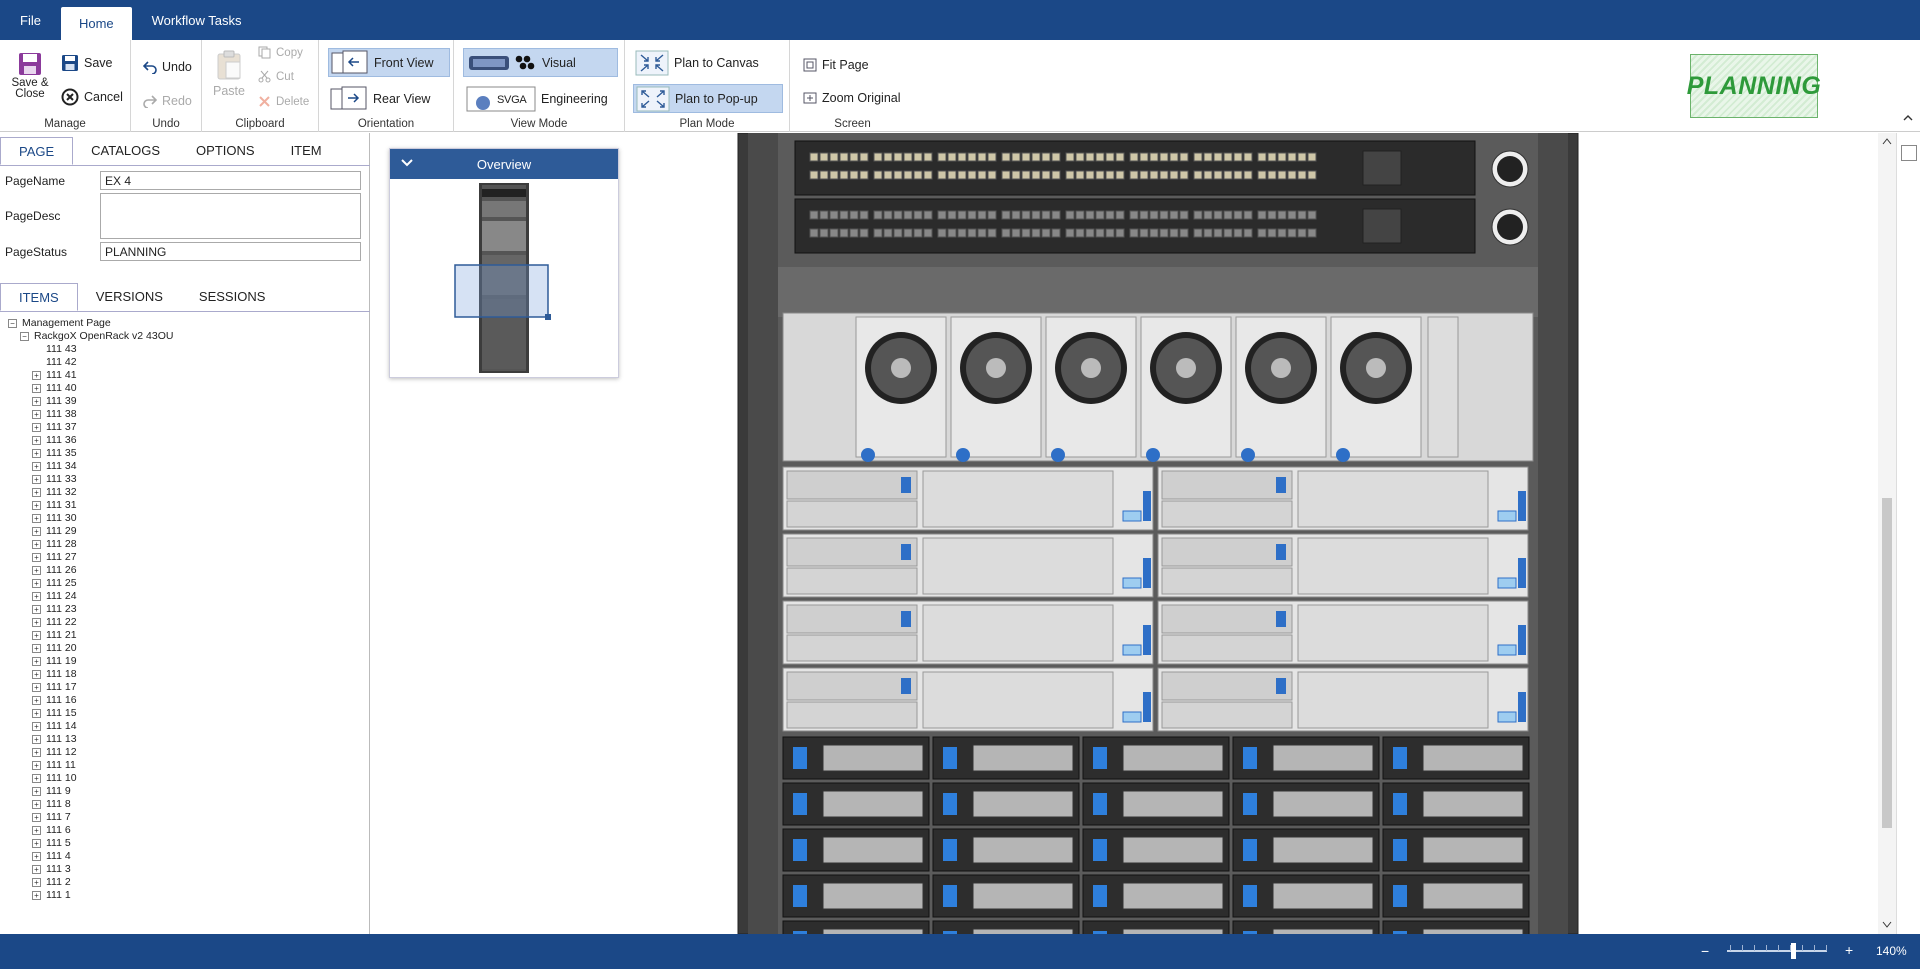 This screenshot has width=1920, height=969. Describe the element at coordinates (54, 622) in the screenshot. I see `tree-item: +111 22` at that location.